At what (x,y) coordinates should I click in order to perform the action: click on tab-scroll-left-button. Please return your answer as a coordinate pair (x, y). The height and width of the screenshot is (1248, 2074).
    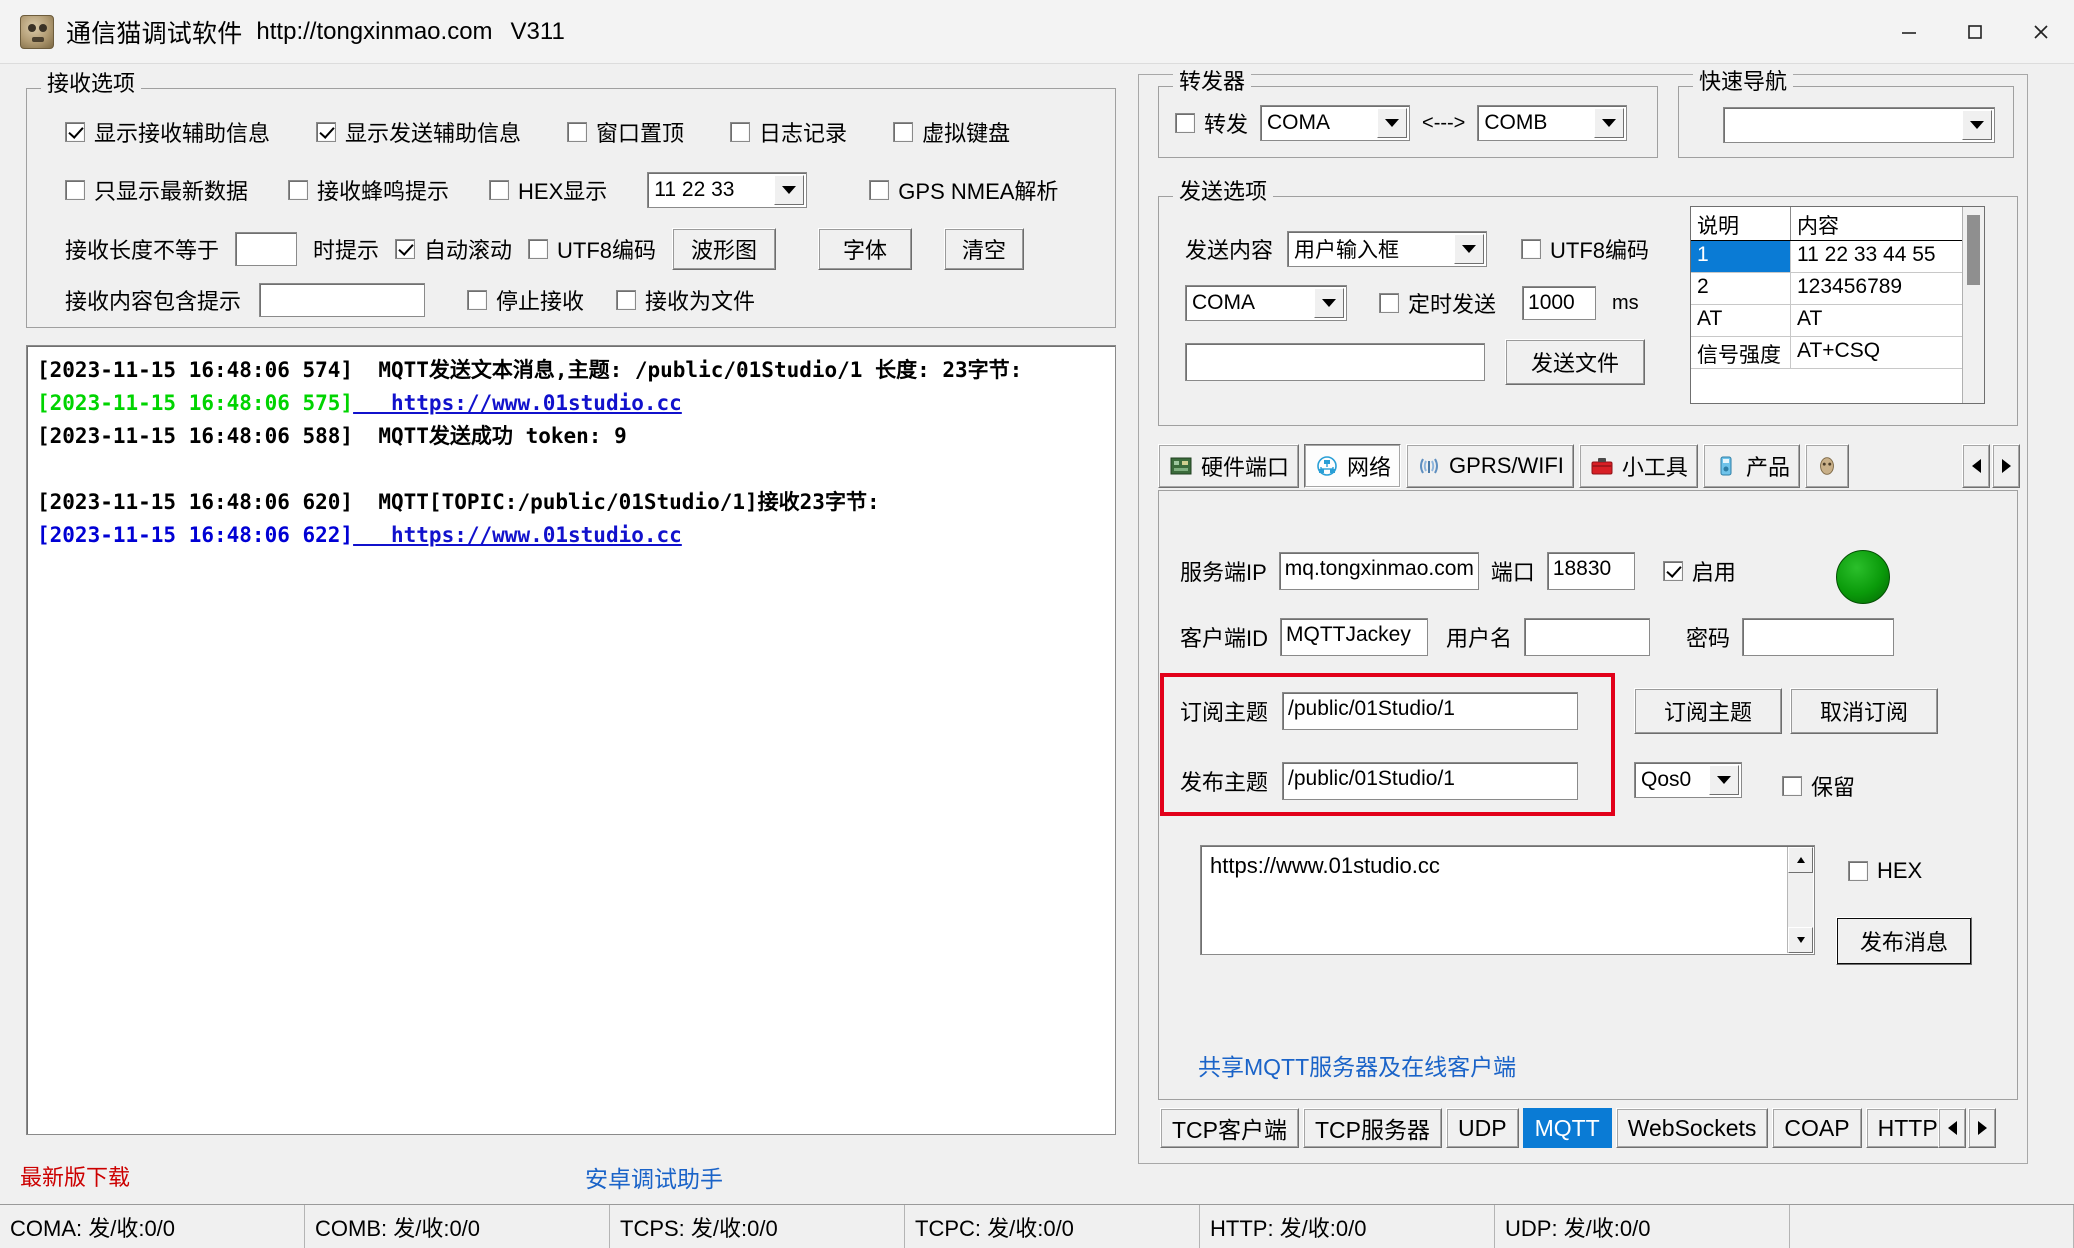
    Looking at the image, I should click on (1976, 466).